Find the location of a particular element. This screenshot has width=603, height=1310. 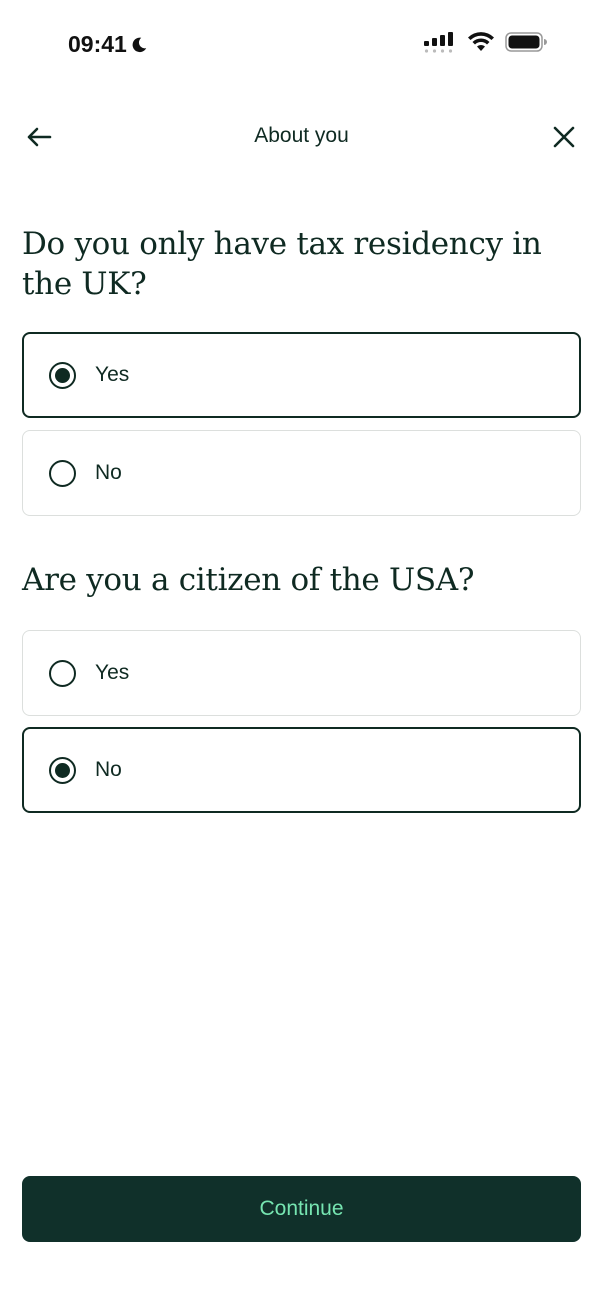

page-title: About you is located at coordinates (301, 135).